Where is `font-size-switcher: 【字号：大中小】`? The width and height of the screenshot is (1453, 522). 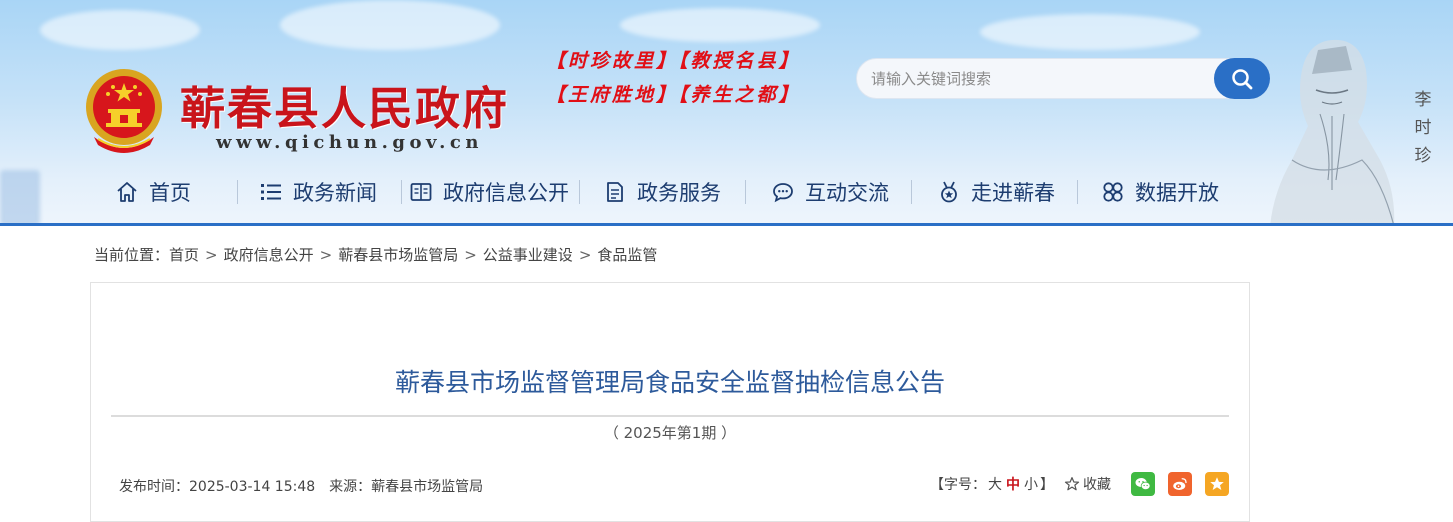
font-size-switcher: 【字号：大中小】 is located at coordinates (992, 484).